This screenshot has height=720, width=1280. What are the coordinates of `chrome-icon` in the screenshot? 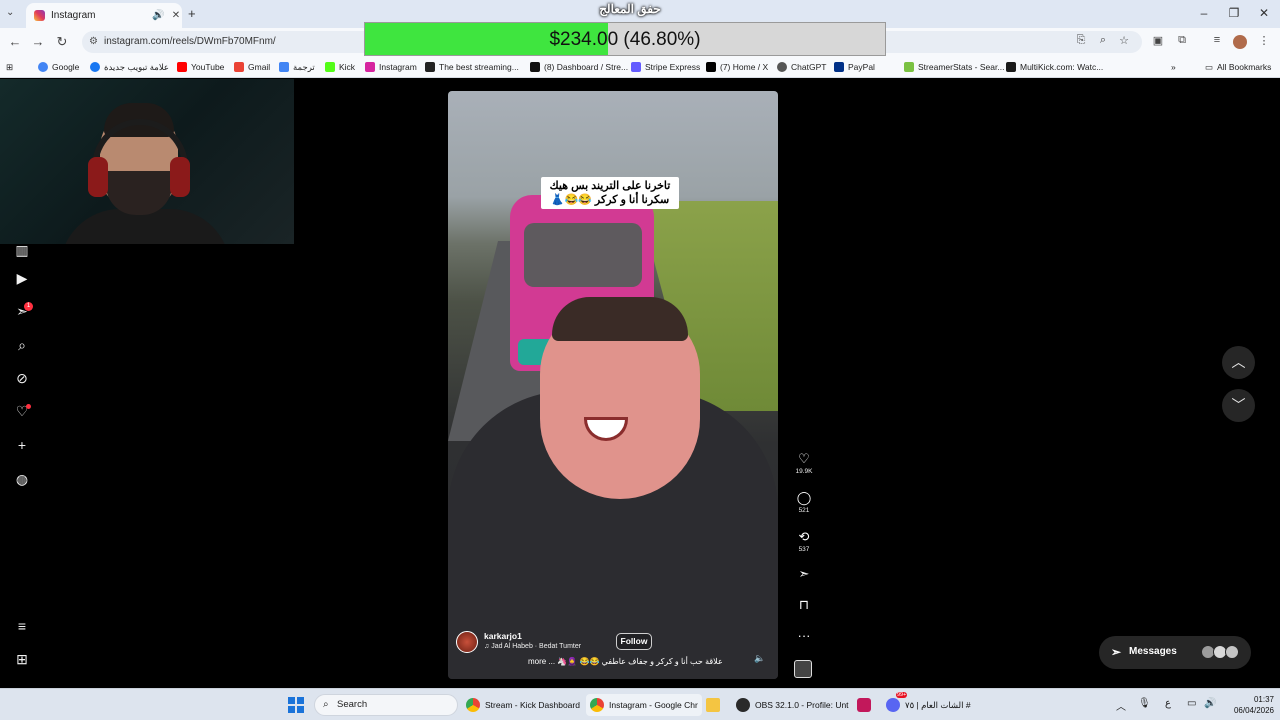 It's located at (473, 705).